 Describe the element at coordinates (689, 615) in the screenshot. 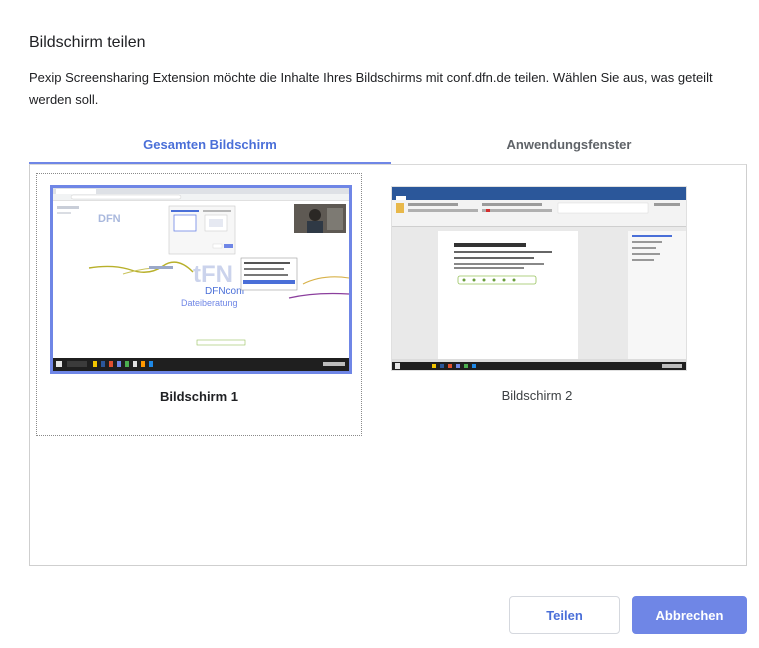

I see `cancel-button: Abbrechen` at that location.